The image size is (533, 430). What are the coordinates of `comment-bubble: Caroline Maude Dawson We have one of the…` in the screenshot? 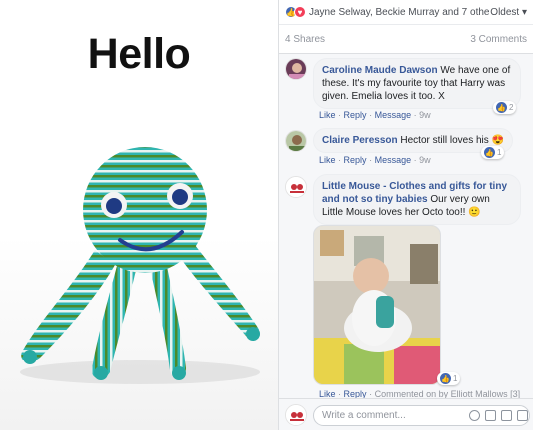 It's located at (417, 83).